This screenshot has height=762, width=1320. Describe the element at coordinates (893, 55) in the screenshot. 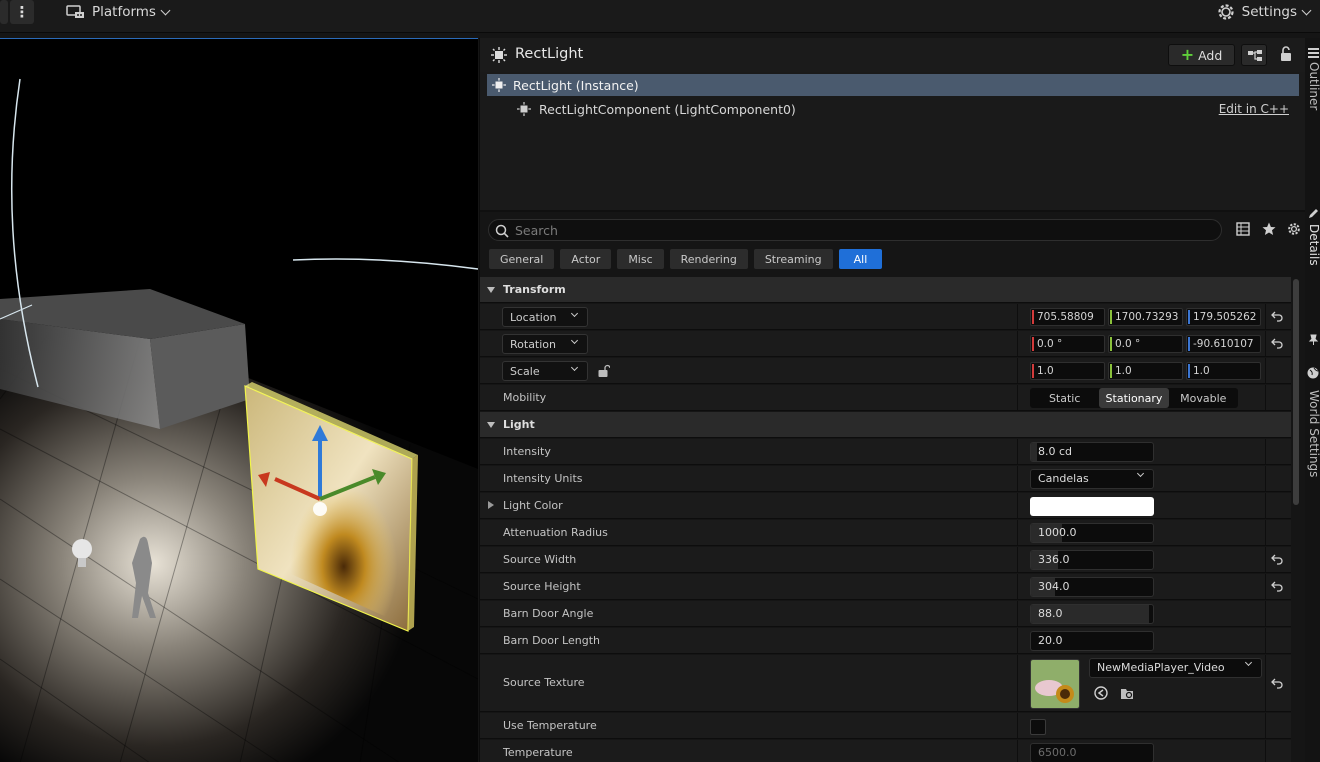

I see `details-header: RectLight + Add` at that location.